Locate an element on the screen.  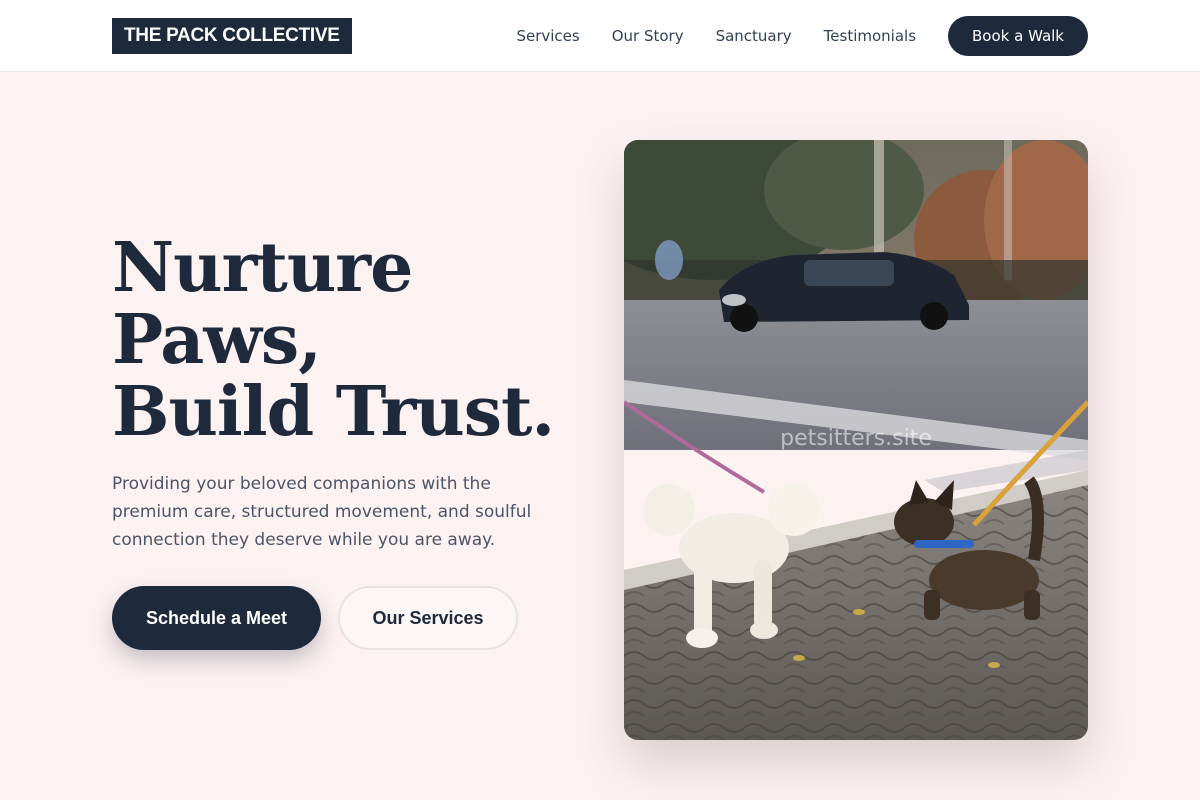
photo-watermark: petsitters.site is located at coordinates (856, 438).